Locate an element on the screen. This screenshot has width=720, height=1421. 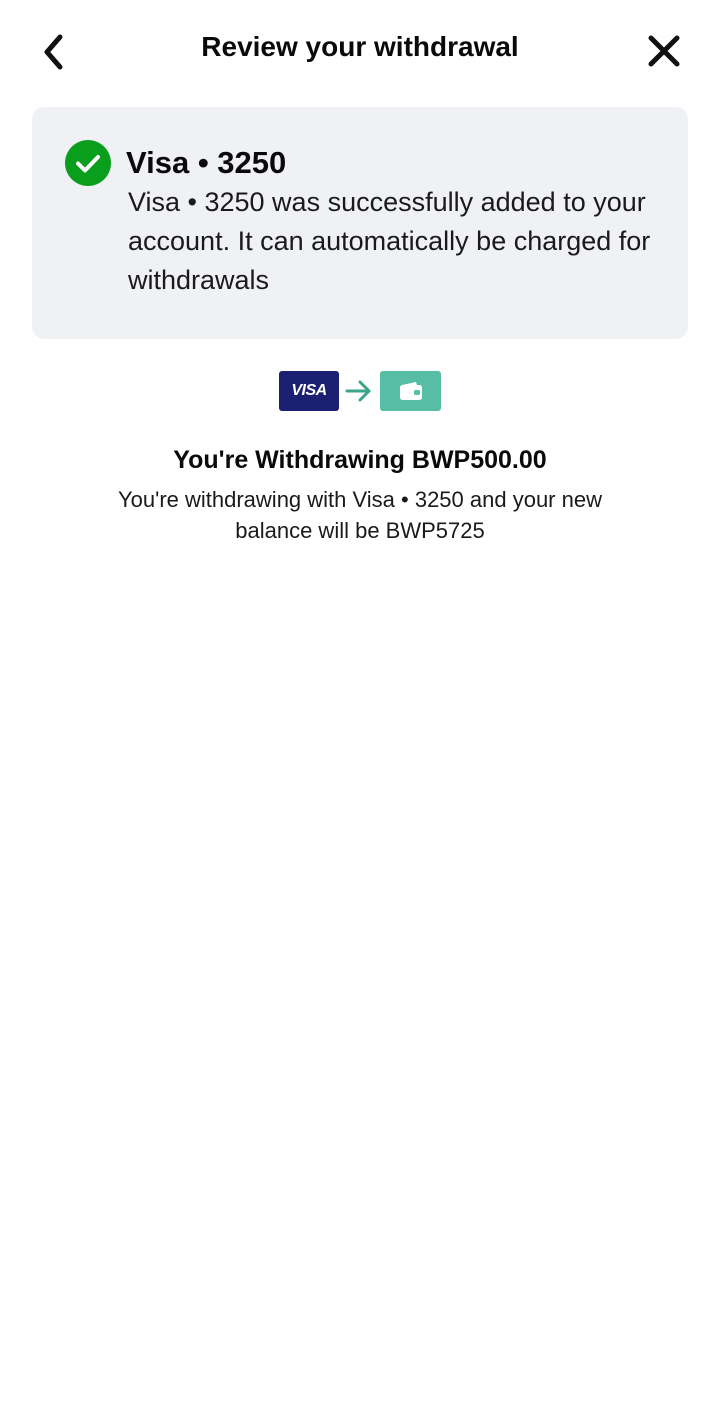
arrow-right-icon is located at coordinates (358, 391).